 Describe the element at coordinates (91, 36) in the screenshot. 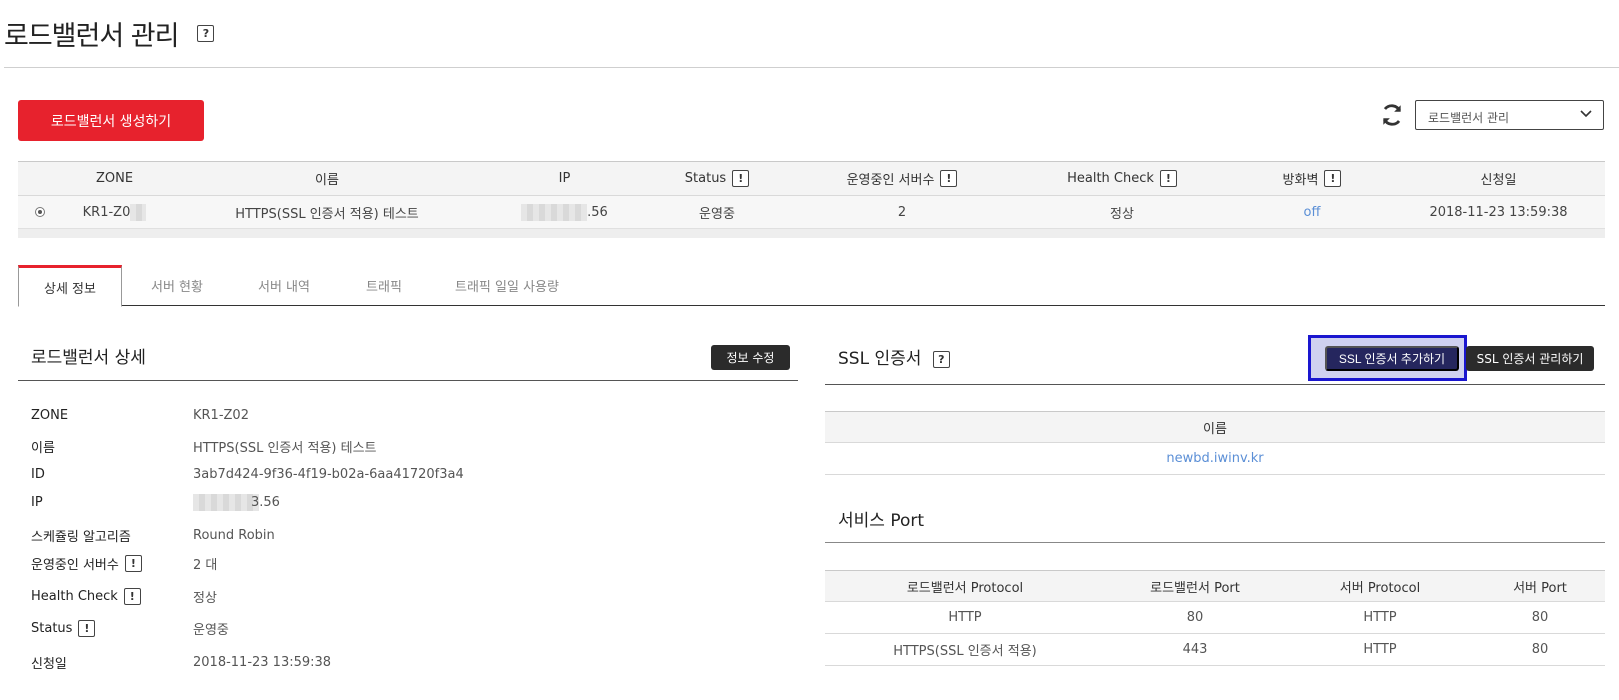

I see `page-title-text: 로드밸런서 관리` at that location.